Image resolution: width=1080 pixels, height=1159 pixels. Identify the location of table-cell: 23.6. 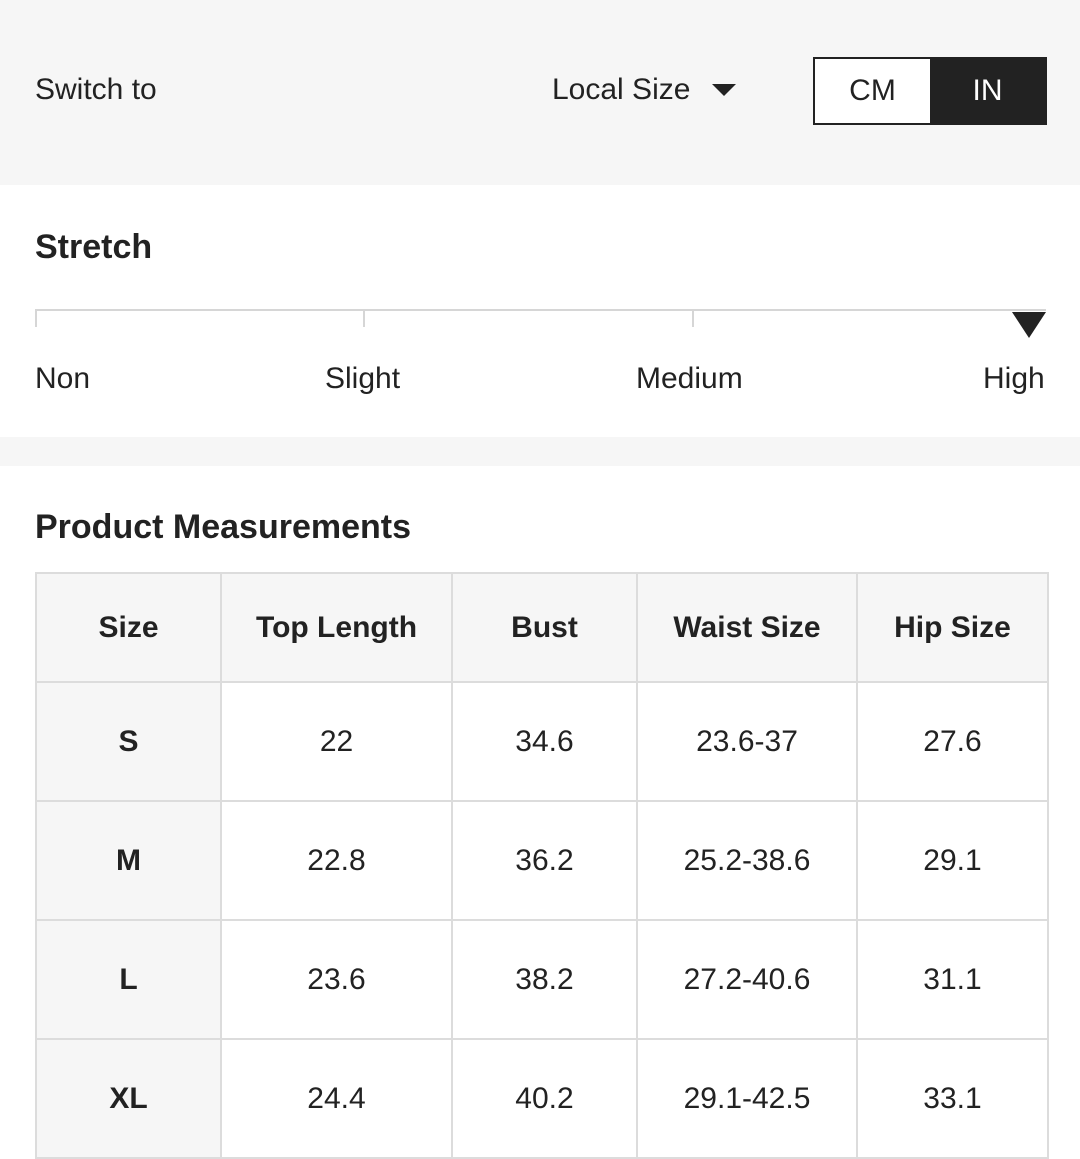
(336, 979).